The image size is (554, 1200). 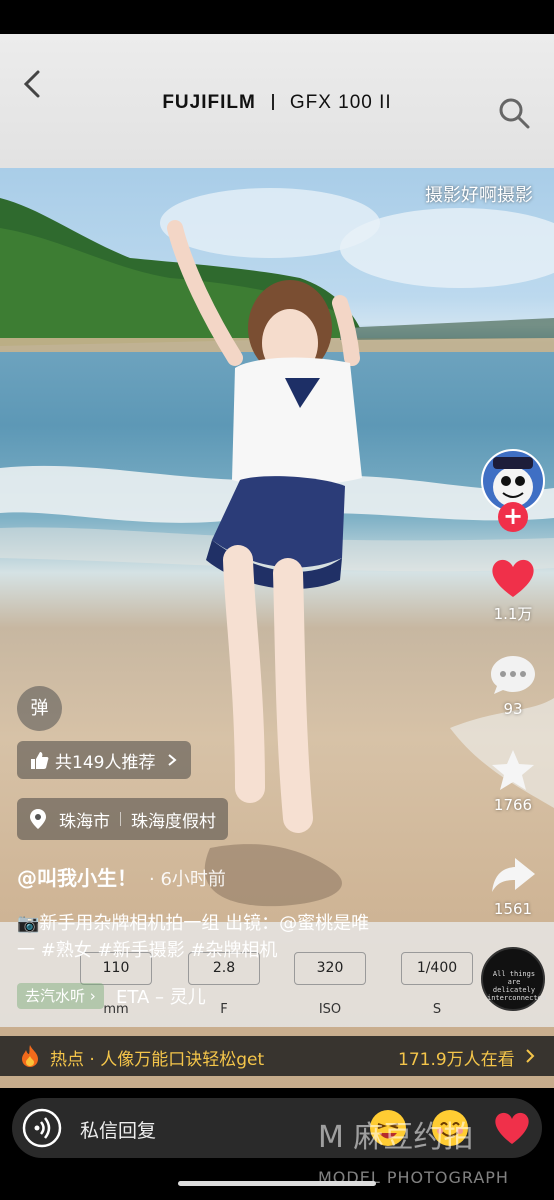 What do you see at coordinates (513, 770) in the screenshot?
I see `star-icon` at bounding box center [513, 770].